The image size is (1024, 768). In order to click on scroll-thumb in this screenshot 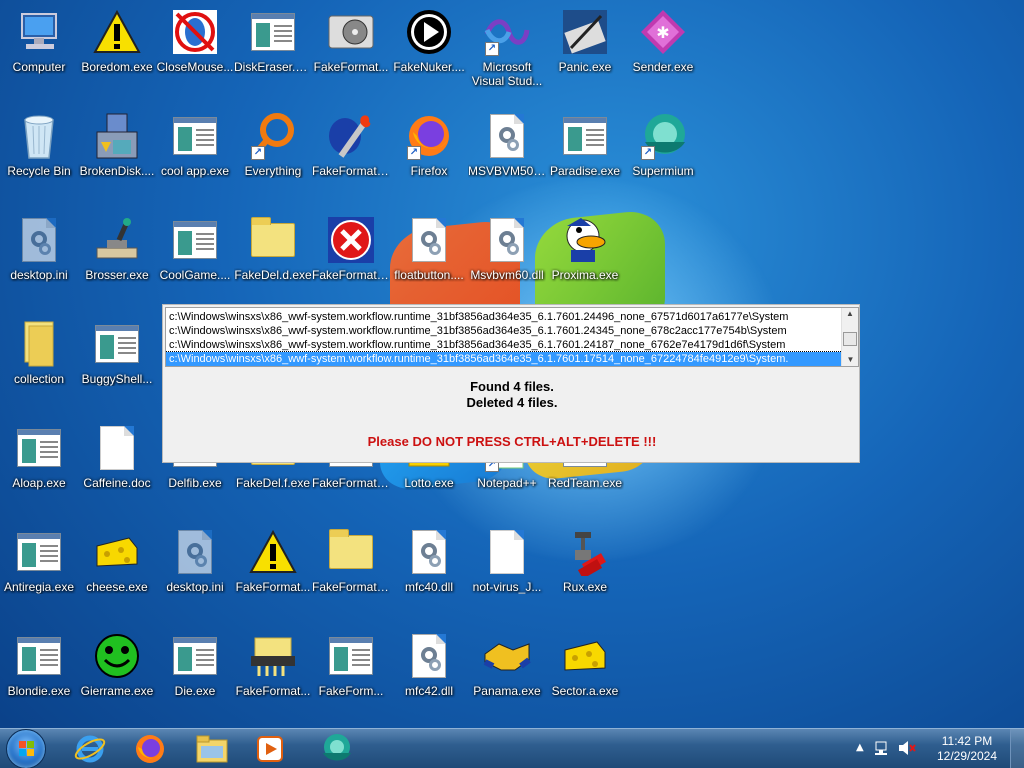, I will do `click(850, 339)`.